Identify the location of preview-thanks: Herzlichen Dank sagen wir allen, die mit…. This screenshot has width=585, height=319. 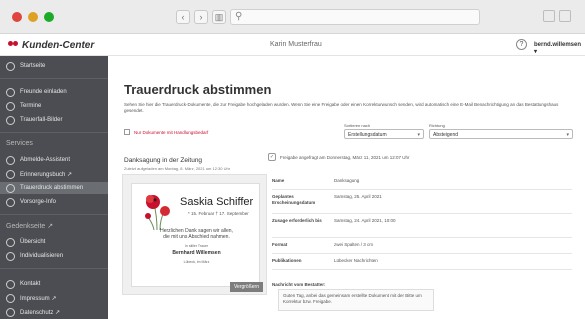
(196, 234).